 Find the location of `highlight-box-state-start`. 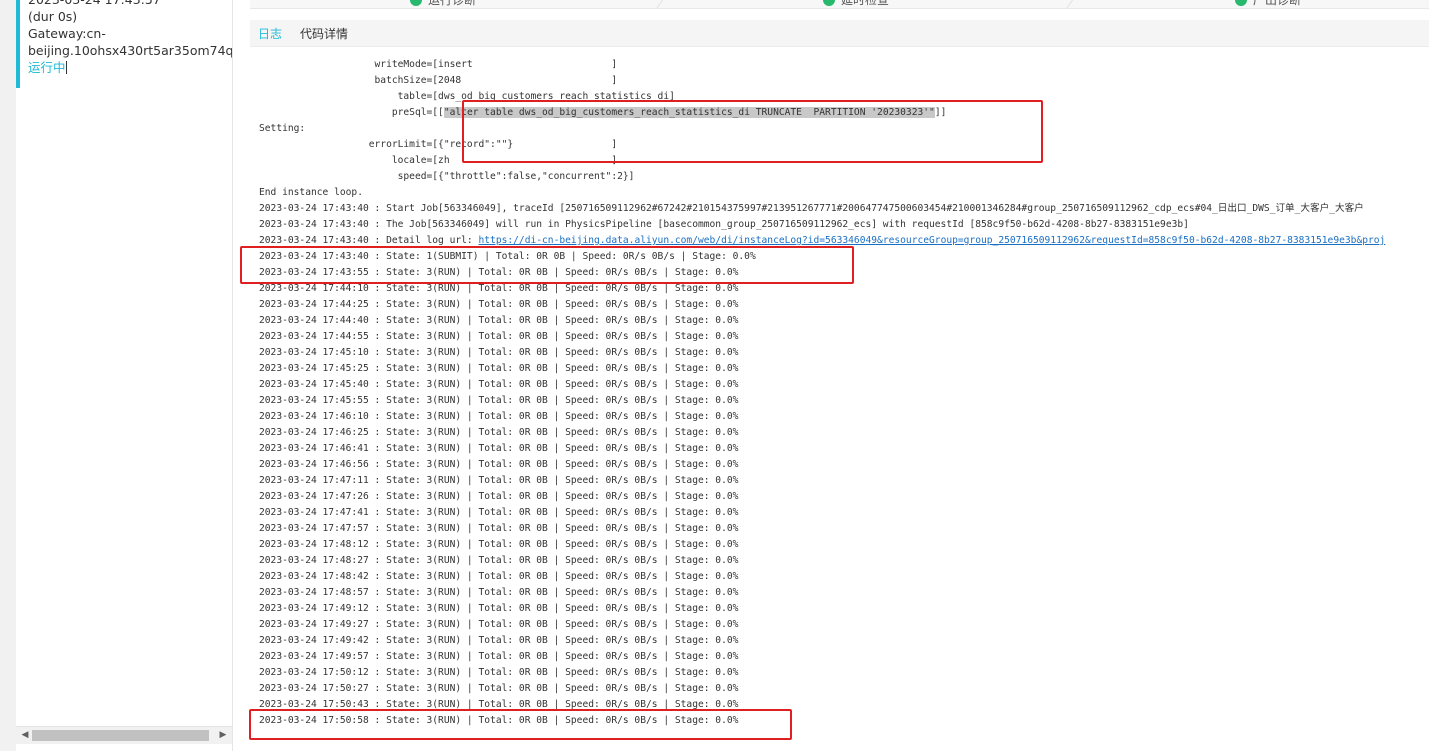

highlight-box-state-start is located at coordinates (547, 265).